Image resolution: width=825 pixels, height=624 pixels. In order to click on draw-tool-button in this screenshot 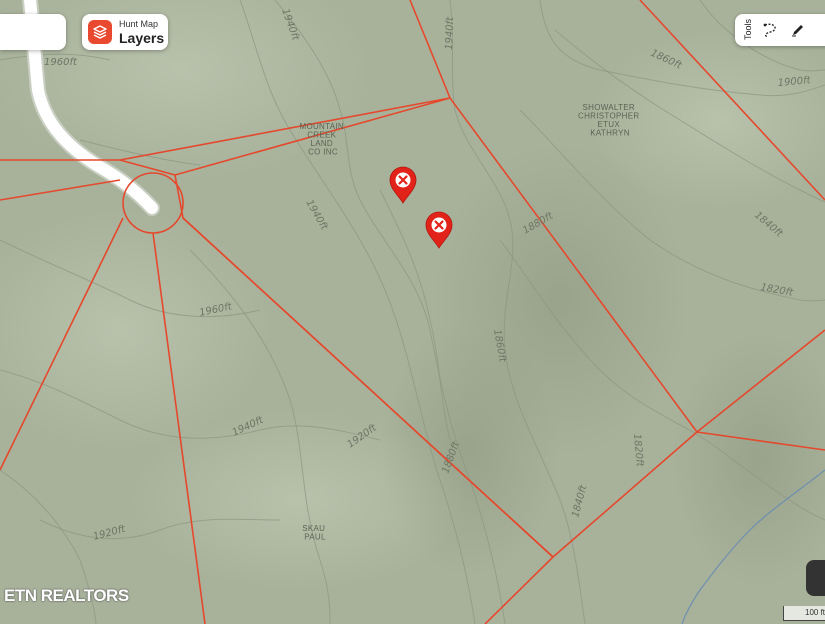, I will do `click(798, 30)`.